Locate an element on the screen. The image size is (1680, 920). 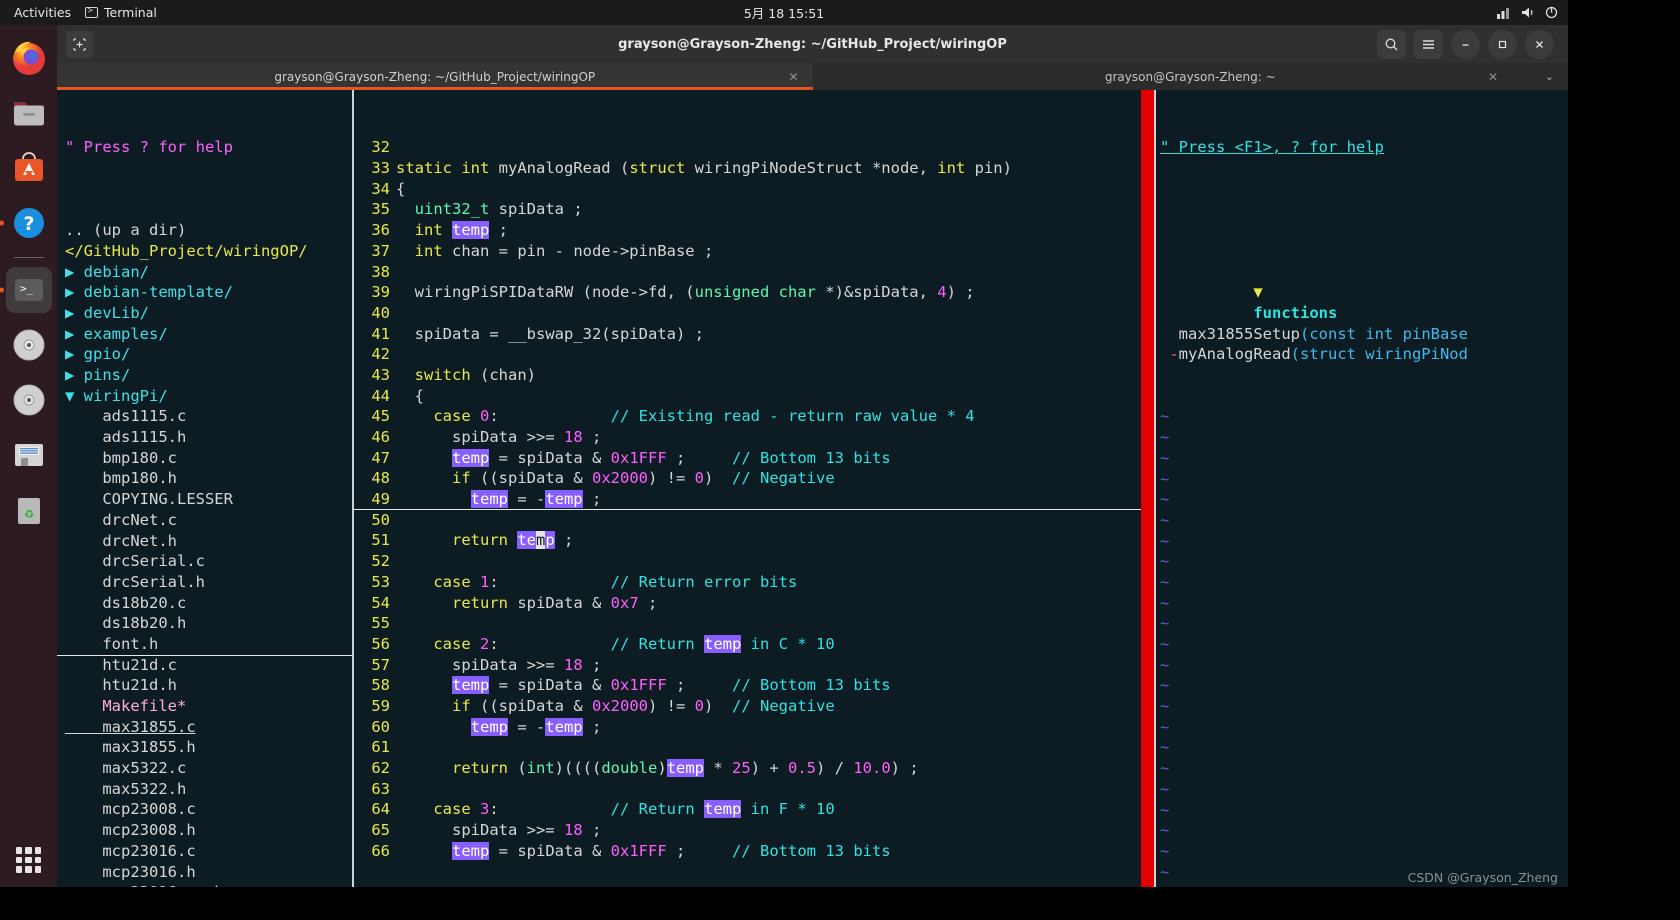
terminal-tab-2: grayson@Grayson-Zheng: ~ ✕ ⌄ is located at coordinates (1190, 76).